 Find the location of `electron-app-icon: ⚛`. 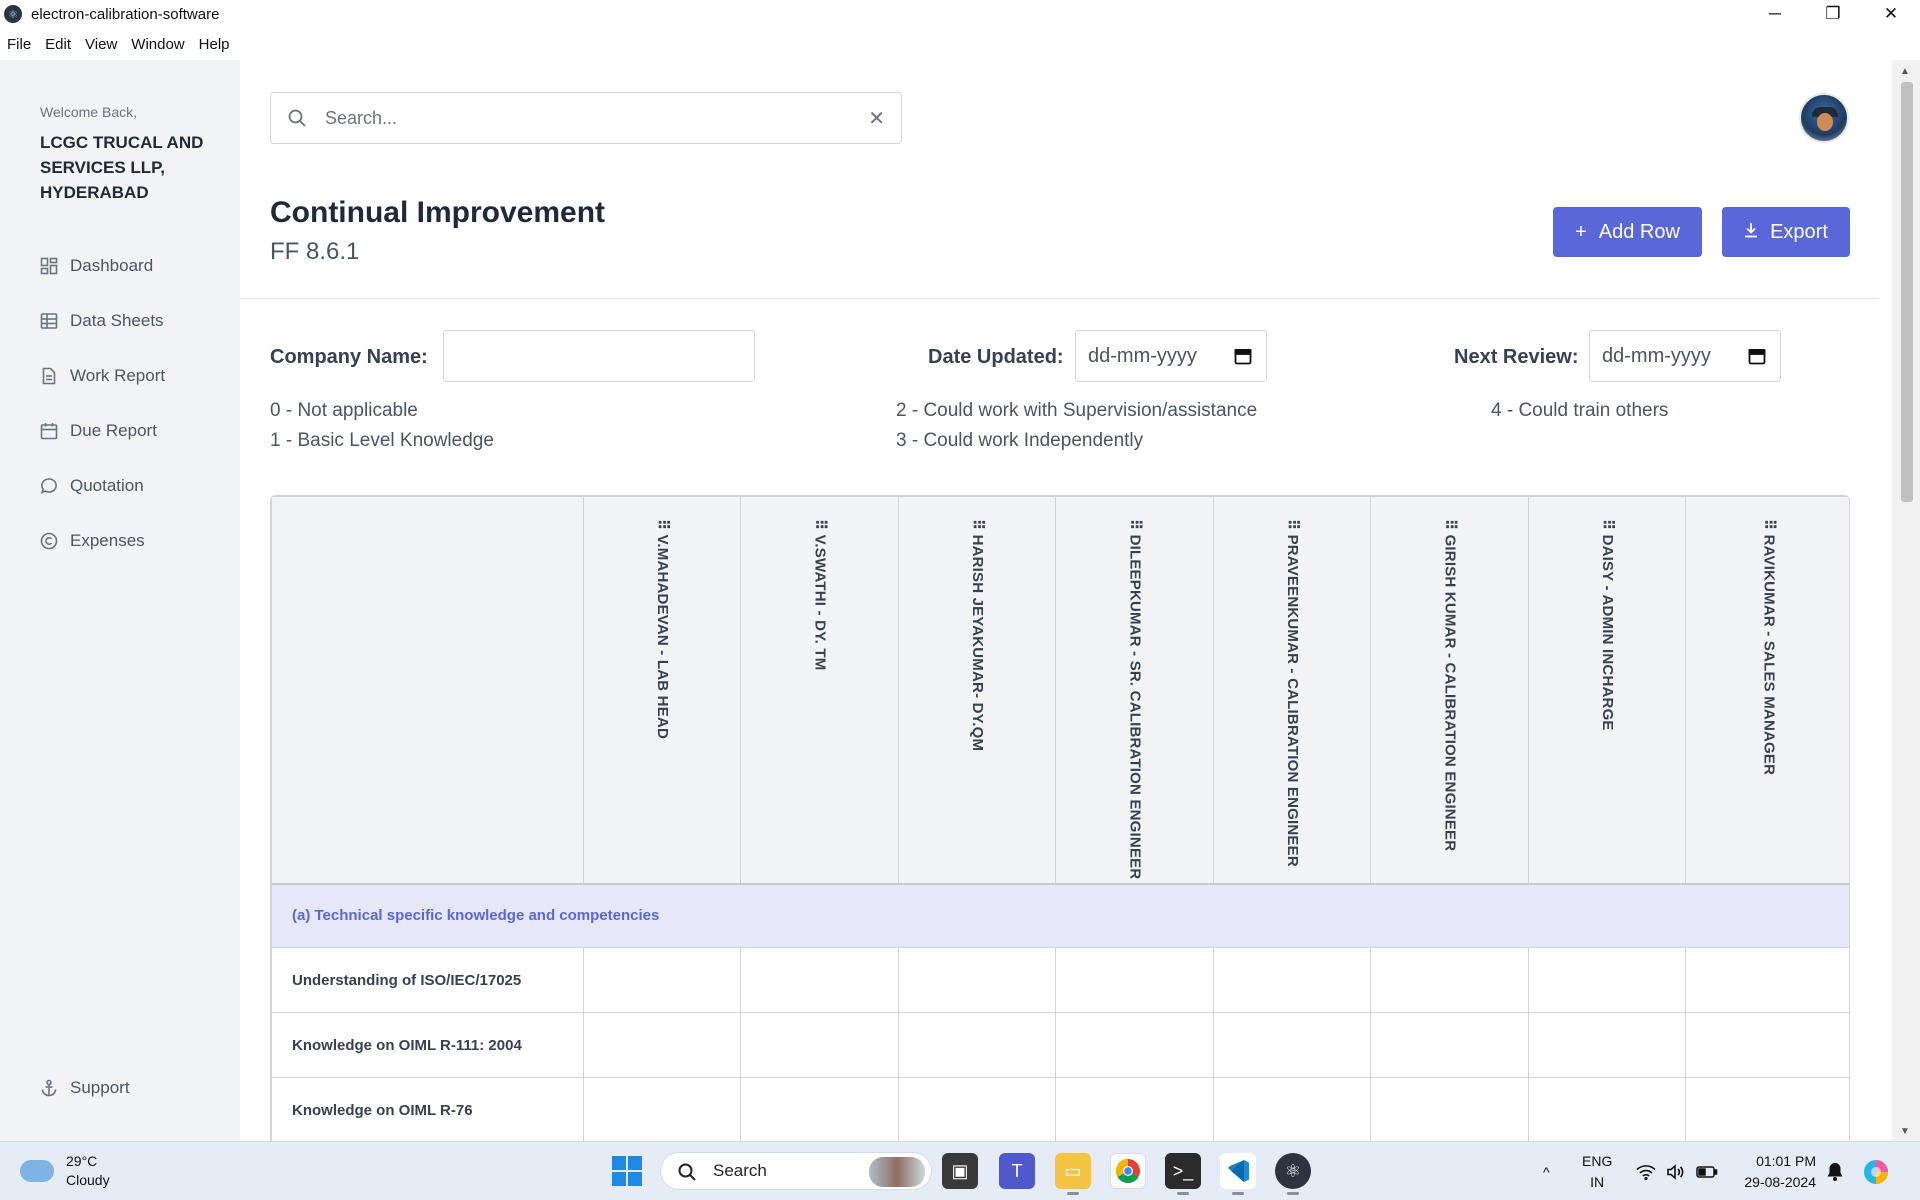

electron-app-icon: ⚛ is located at coordinates (1293, 1174).